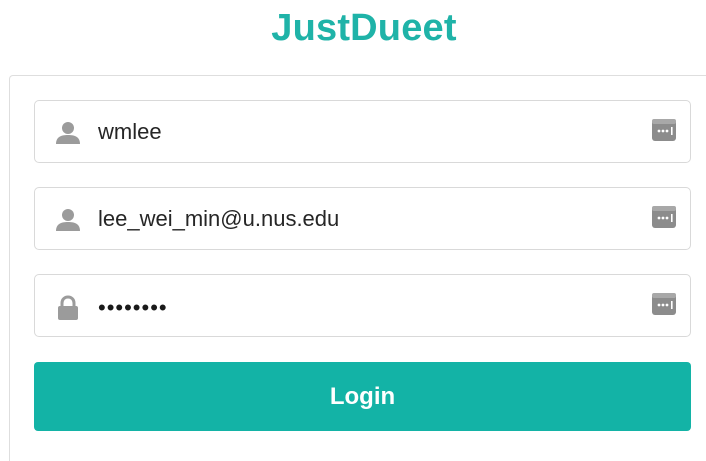 This screenshot has width=706, height=461. What do you see at coordinates (364, 28) in the screenshot?
I see `app-title: JustDueet` at bounding box center [364, 28].